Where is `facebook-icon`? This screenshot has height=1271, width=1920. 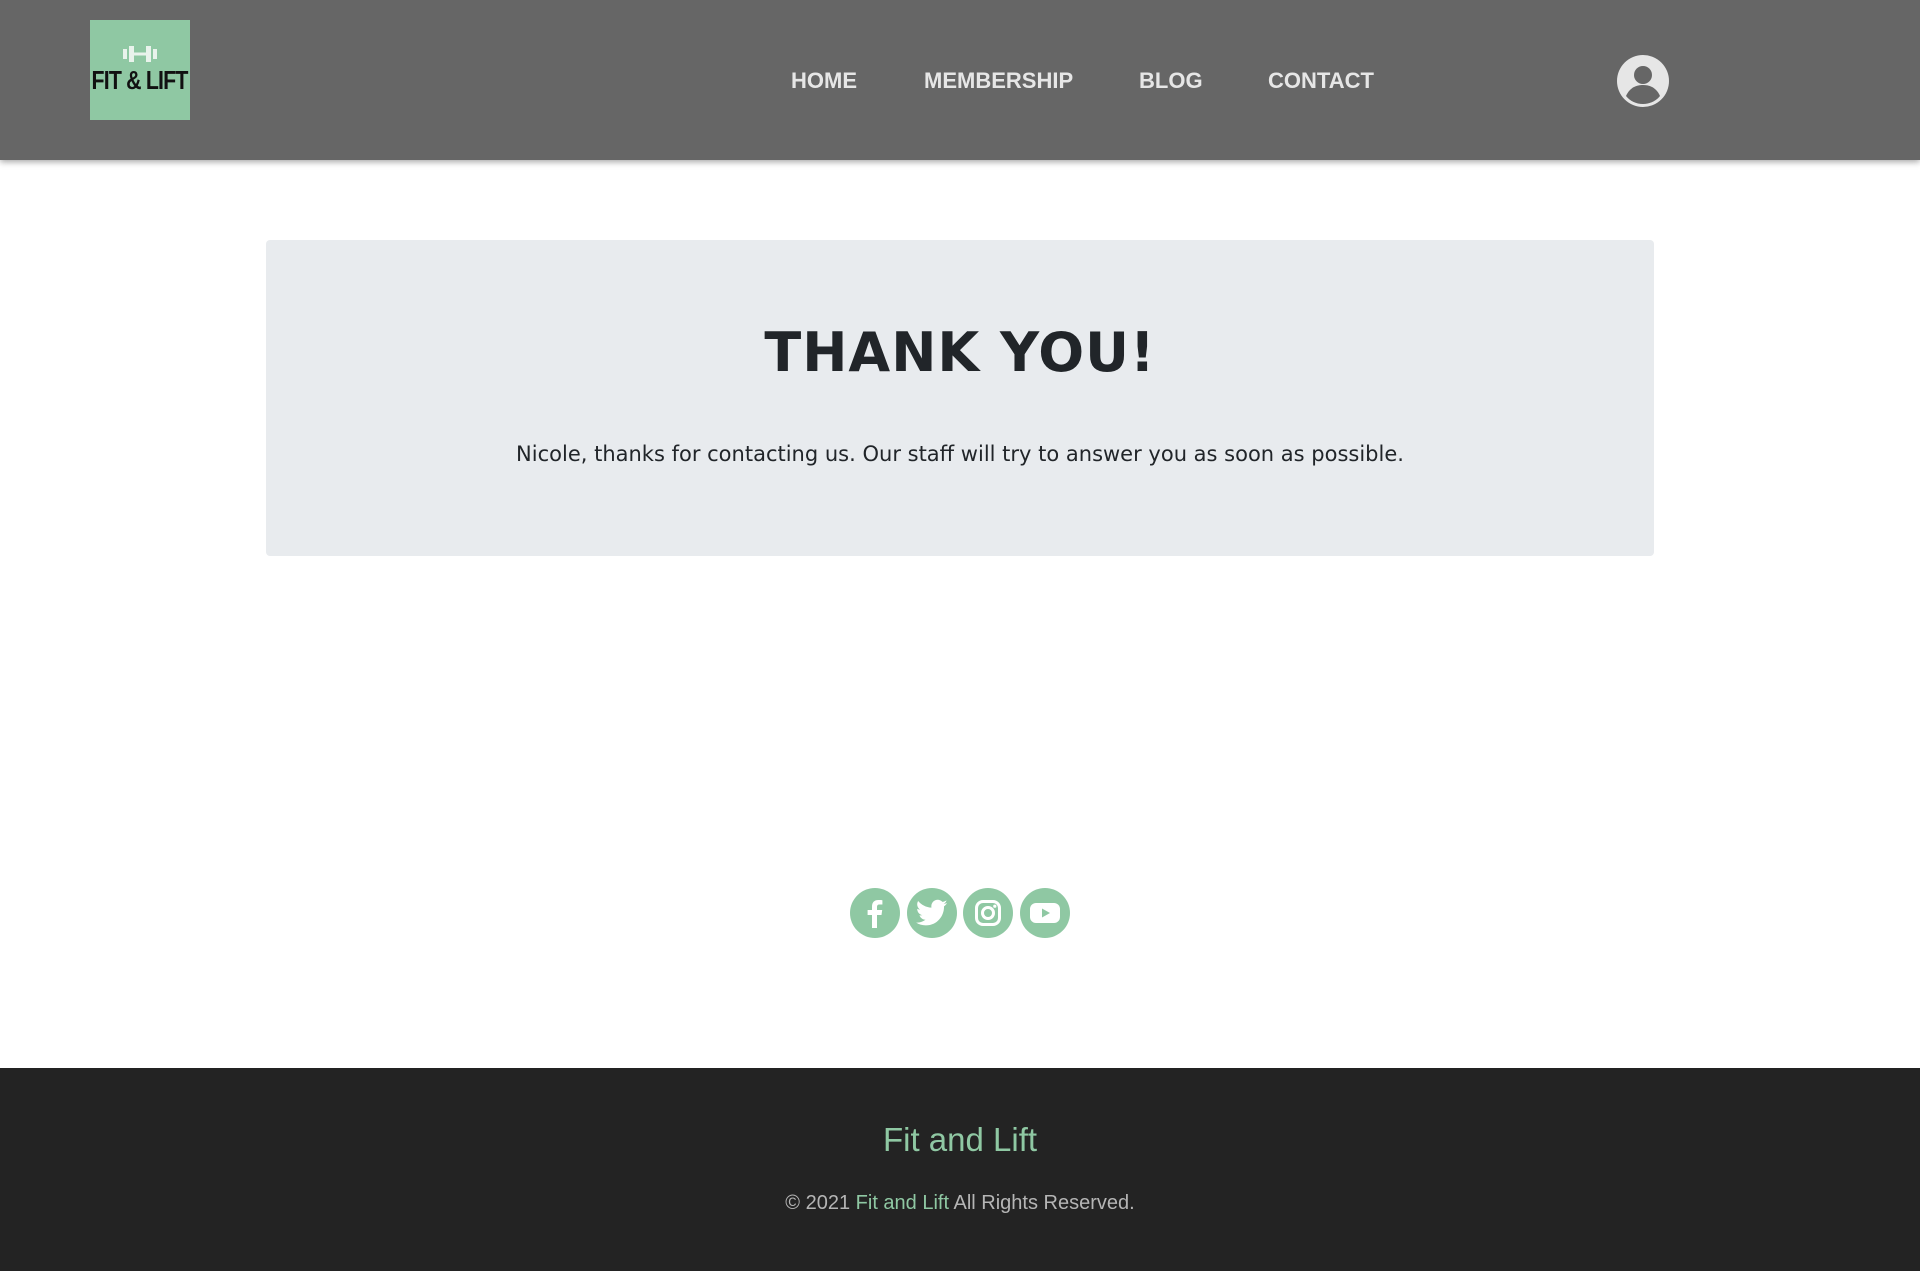 facebook-icon is located at coordinates (875, 914).